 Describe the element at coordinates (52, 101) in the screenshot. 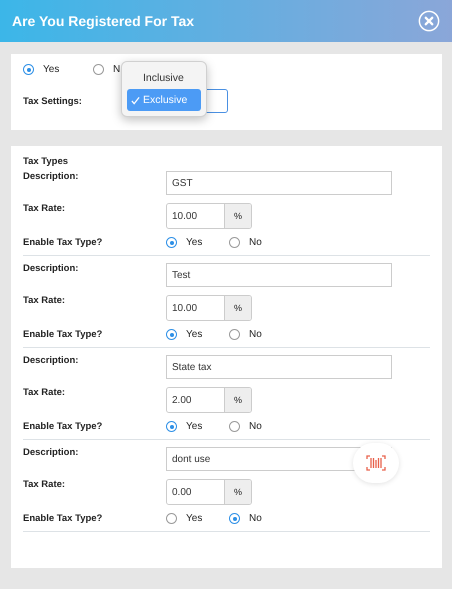

I see `field-label: Tax Settings:` at that location.